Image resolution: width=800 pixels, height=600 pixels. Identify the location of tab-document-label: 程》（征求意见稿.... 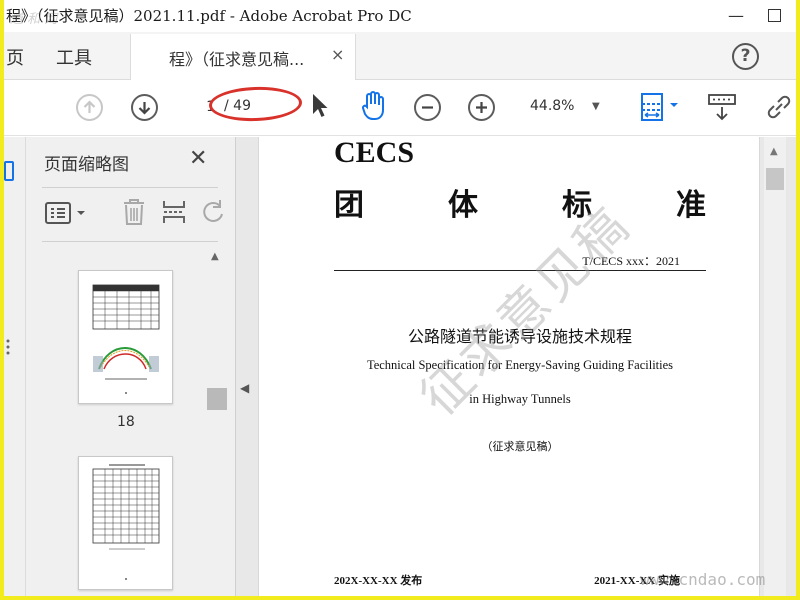
(237, 59).